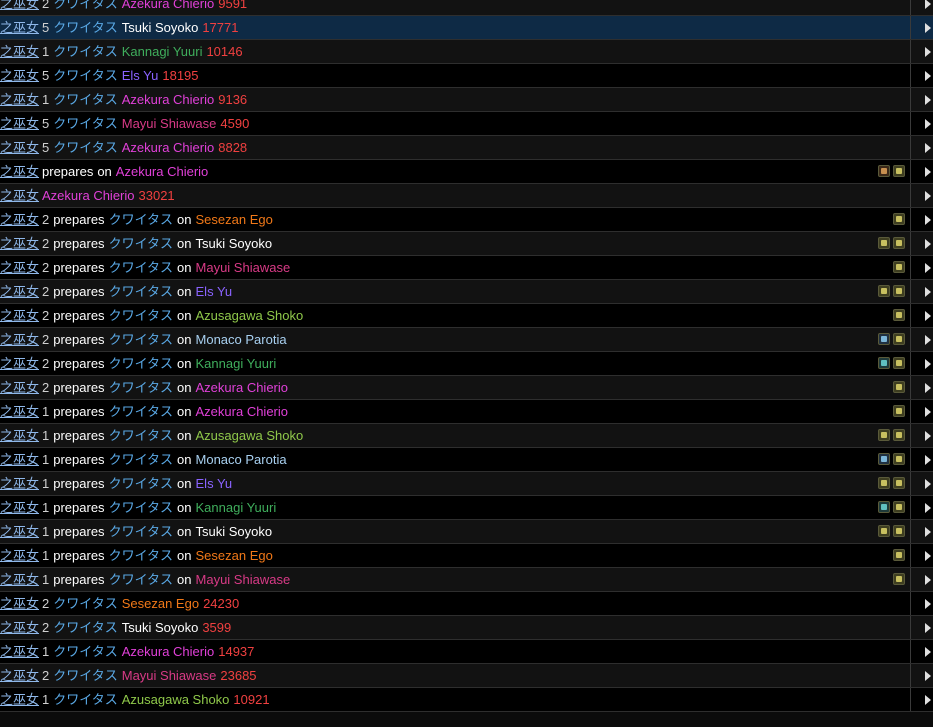 This screenshot has width=933, height=727. Describe the element at coordinates (466, 244) in the screenshot. I see `log-row: 燐之巫女2preparesクワイタスonTsuki Soyoko` at that location.